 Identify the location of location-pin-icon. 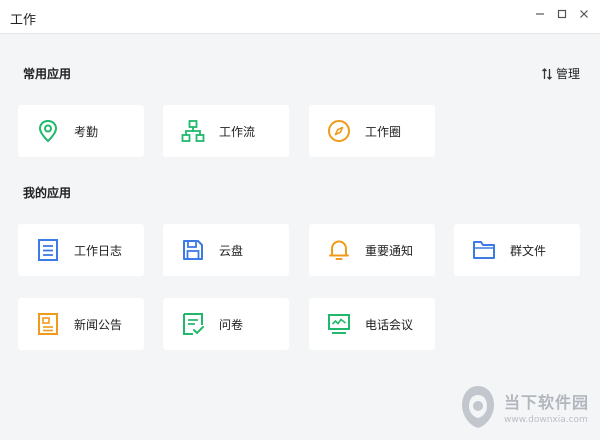
(48, 131).